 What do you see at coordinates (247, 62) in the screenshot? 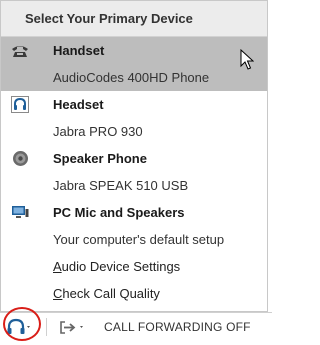
I see `mouse-cursor-icon` at bounding box center [247, 62].